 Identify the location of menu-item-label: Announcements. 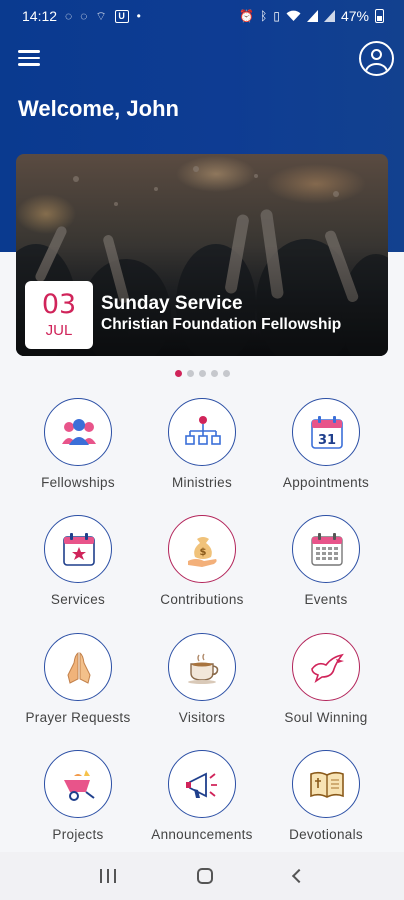
(202, 834).